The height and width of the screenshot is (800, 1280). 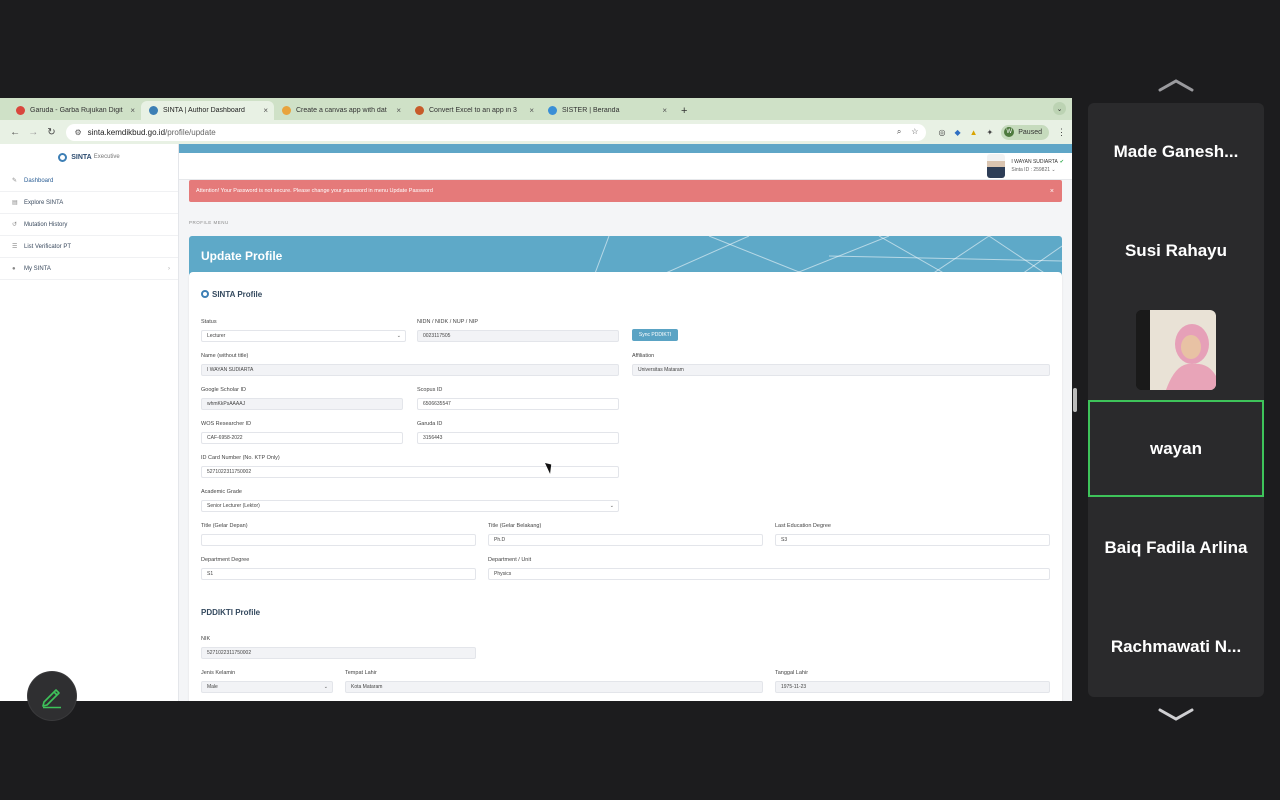 What do you see at coordinates (302, 404) in the screenshot?
I see `scholar-field: whmKkPsAAAAJ` at bounding box center [302, 404].